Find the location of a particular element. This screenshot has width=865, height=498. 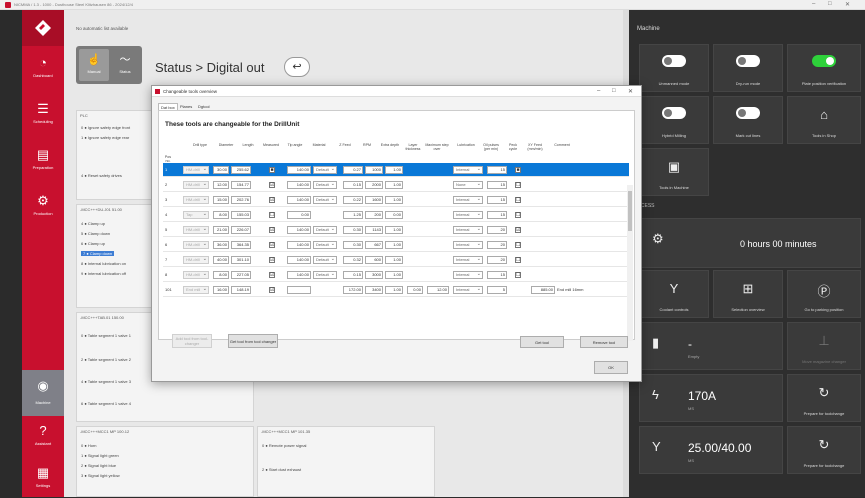

sidebar-item-settings: ▦ Settings is located at coordinates (43, 479).